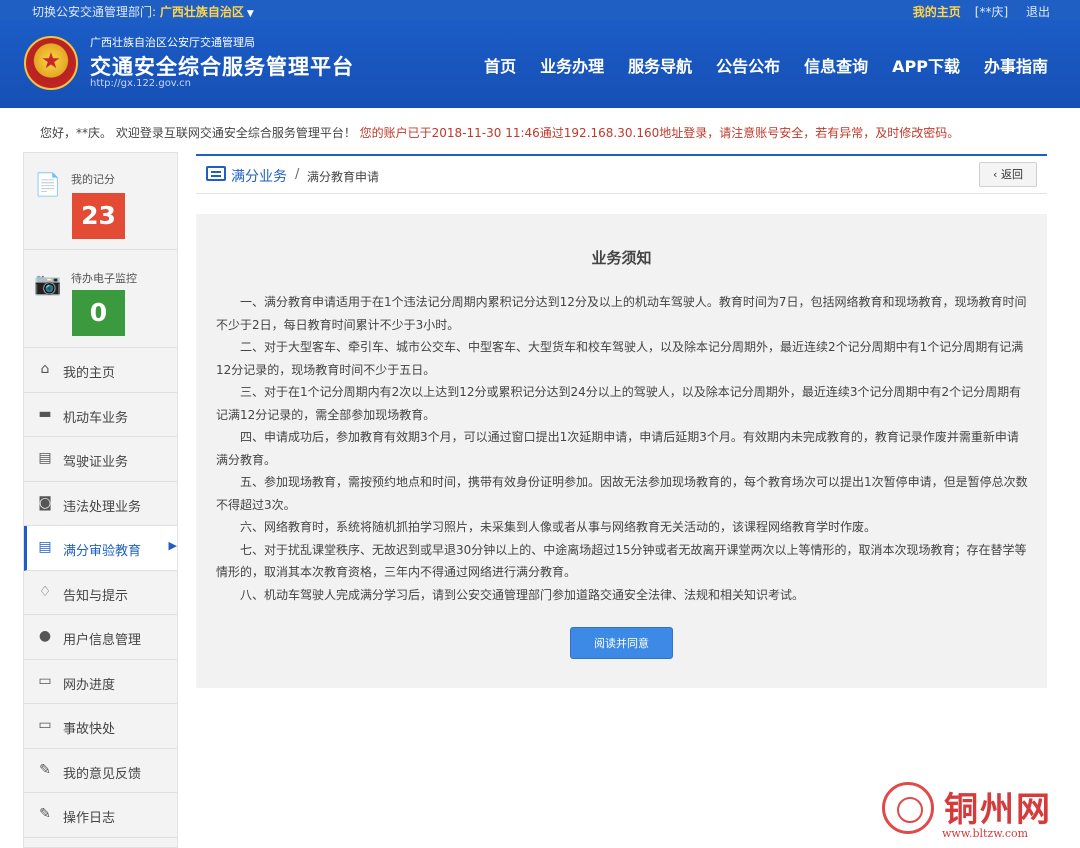  I want to click on greeting-text: 您好，**庆。 欢迎登录互联网交通安全综合服务管理平台！, so click(198, 133).